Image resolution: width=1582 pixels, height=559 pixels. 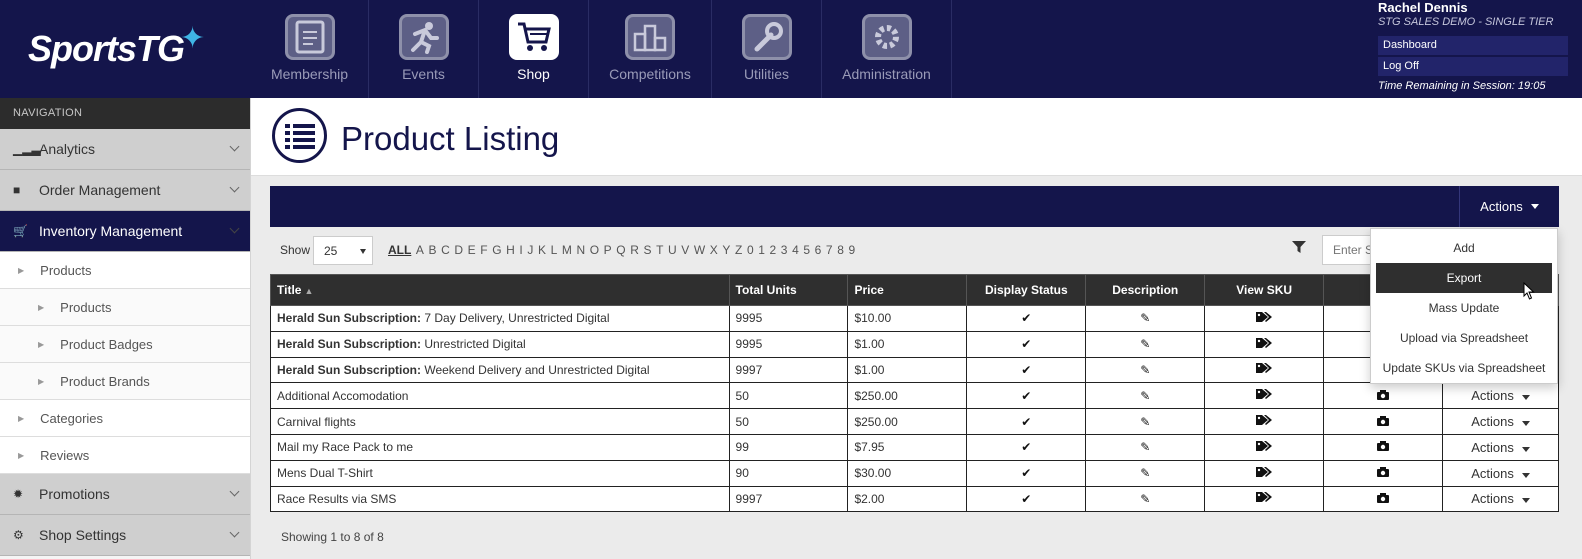 What do you see at coordinates (699, 250) in the screenshot?
I see `alphabet-letter: W` at bounding box center [699, 250].